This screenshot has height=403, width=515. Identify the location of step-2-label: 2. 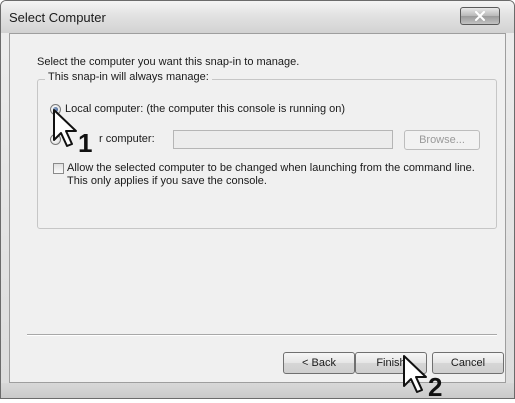
(435, 387).